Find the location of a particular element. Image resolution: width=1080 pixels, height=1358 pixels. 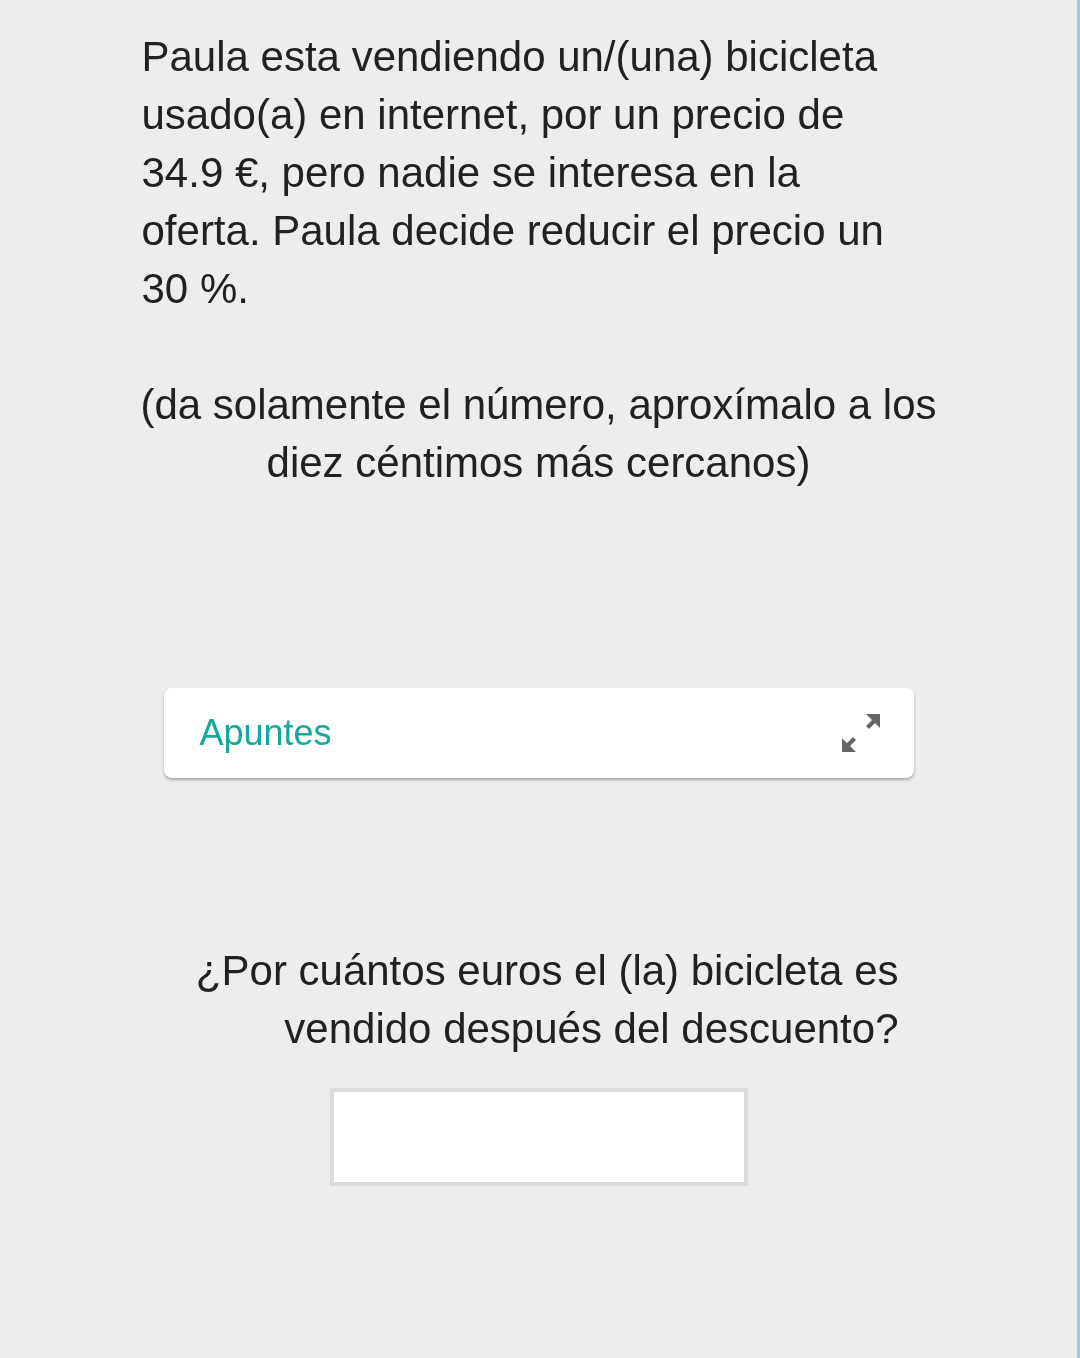

expand-icon is located at coordinates (860, 733).